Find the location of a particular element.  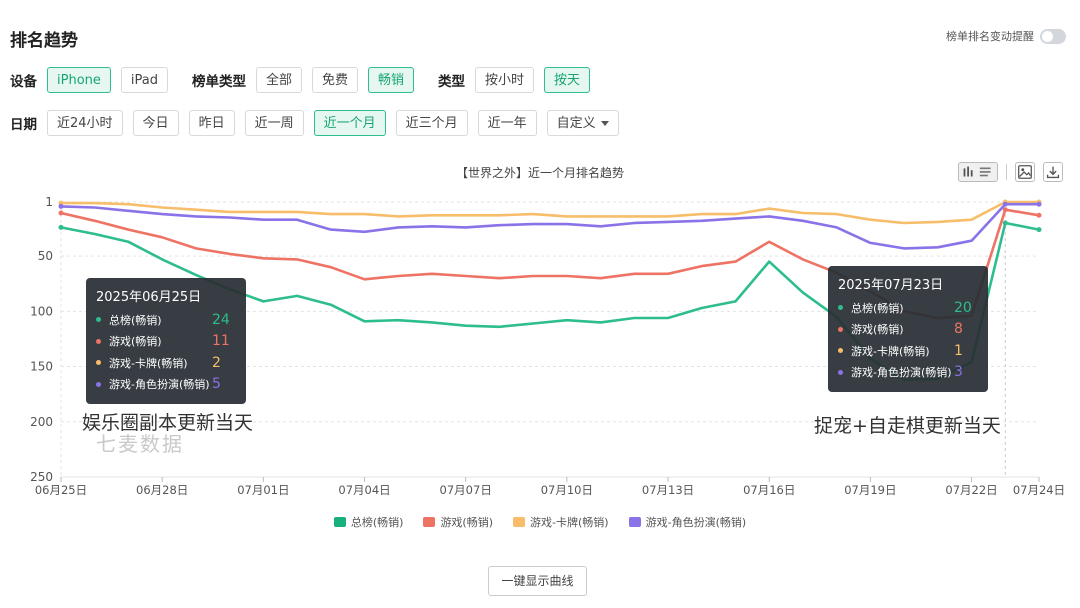

tooltip-row: 游戏-角色扮演(畅销) 3 is located at coordinates (908, 373).